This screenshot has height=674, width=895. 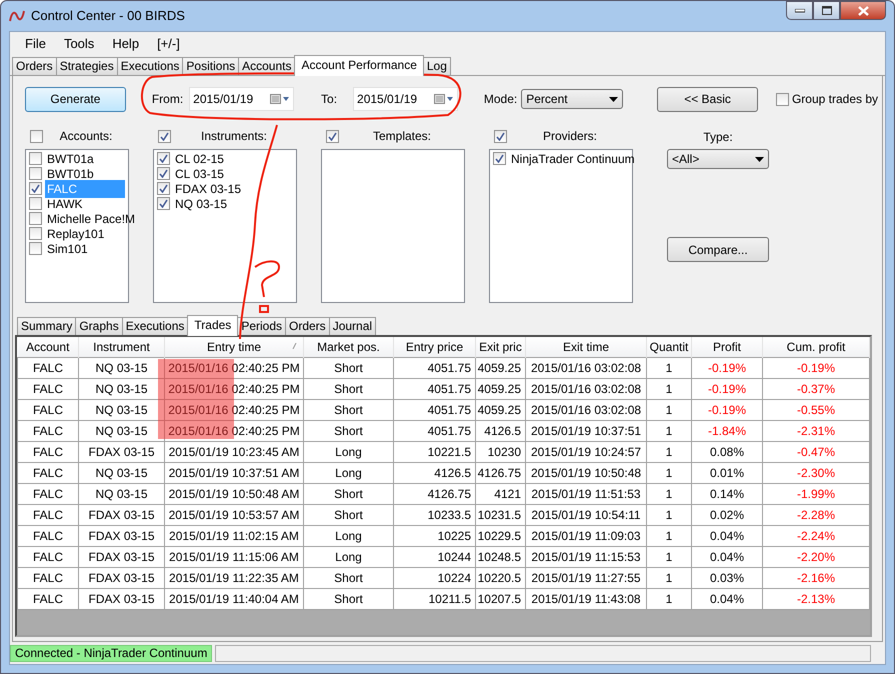 What do you see at coordinates (168, 44) in the screenshot?
I see `menu-item: [+/-]` at bounding box center [168, 44].